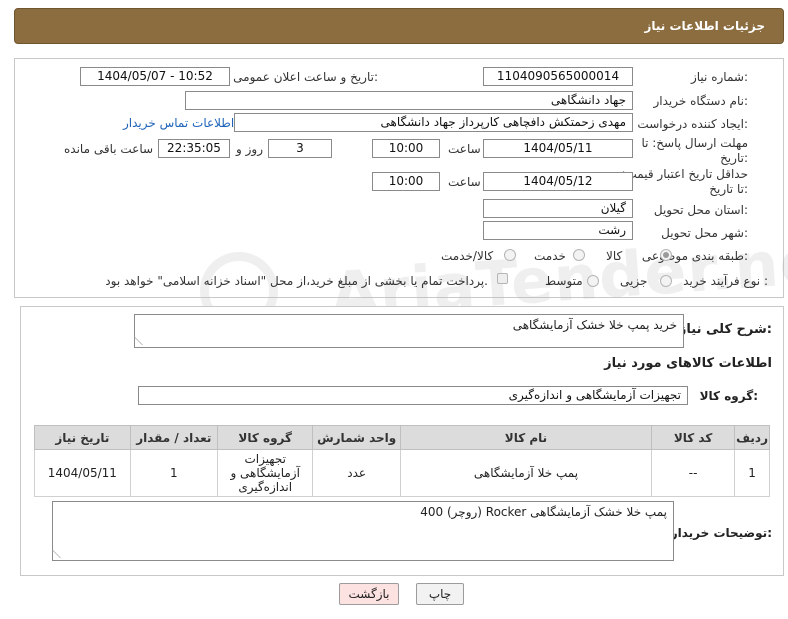  Describe the element at coordinates (406, 181) in the screenshot. I see `price-time-field: 10:00` at that location.